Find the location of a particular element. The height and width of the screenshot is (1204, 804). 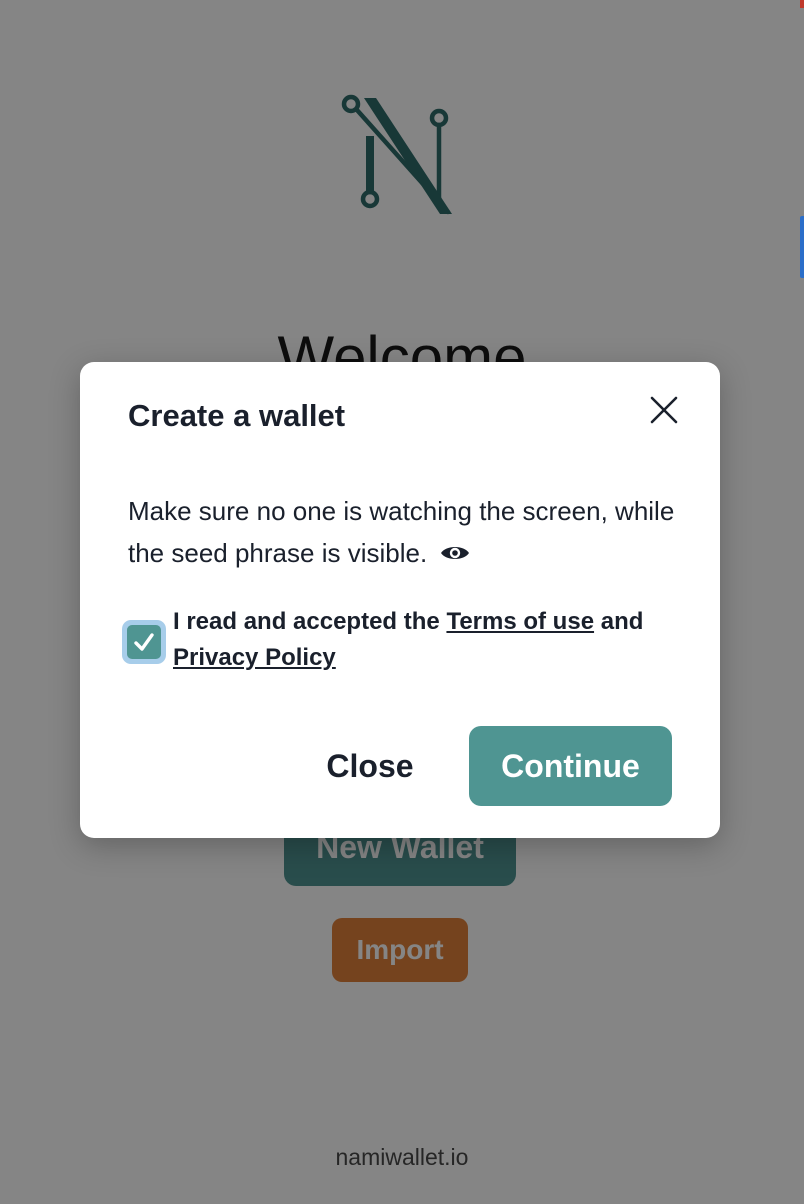

terms-prefix: I read and accepted the is located at coordinates (306, 621).